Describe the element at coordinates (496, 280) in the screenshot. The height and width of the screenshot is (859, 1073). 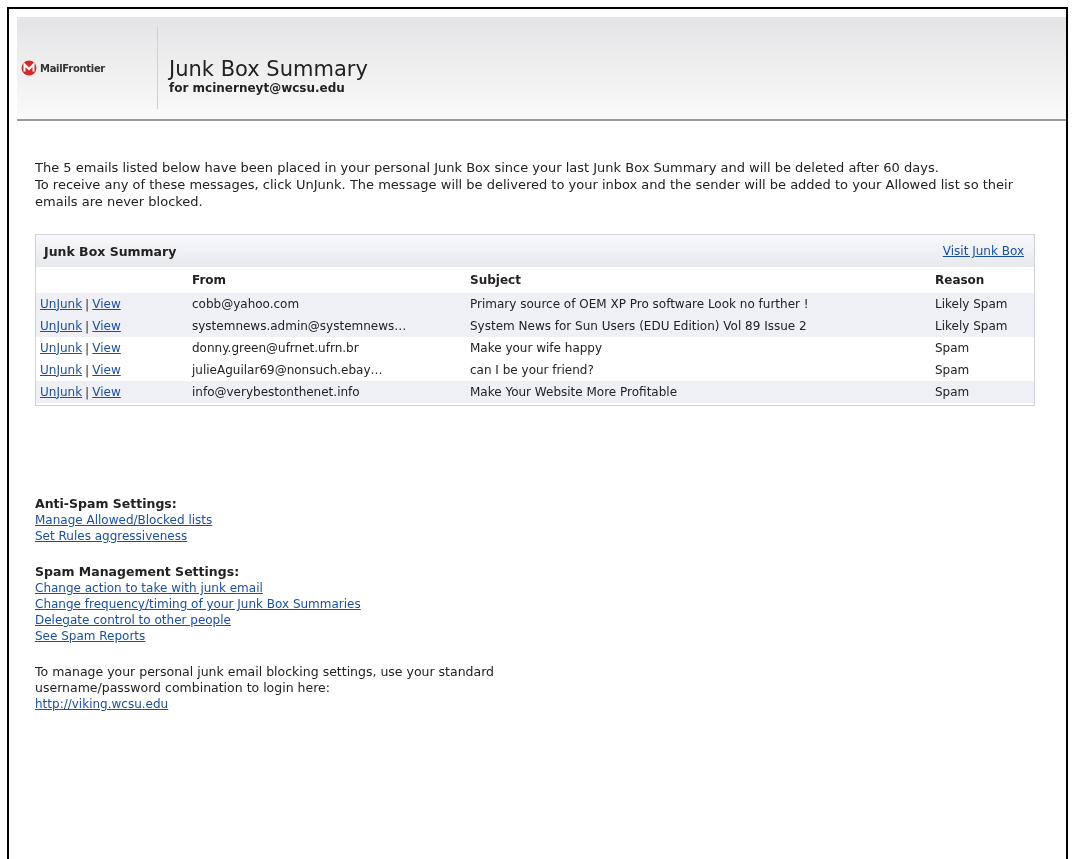
I see `column-header: Subject` at that location.